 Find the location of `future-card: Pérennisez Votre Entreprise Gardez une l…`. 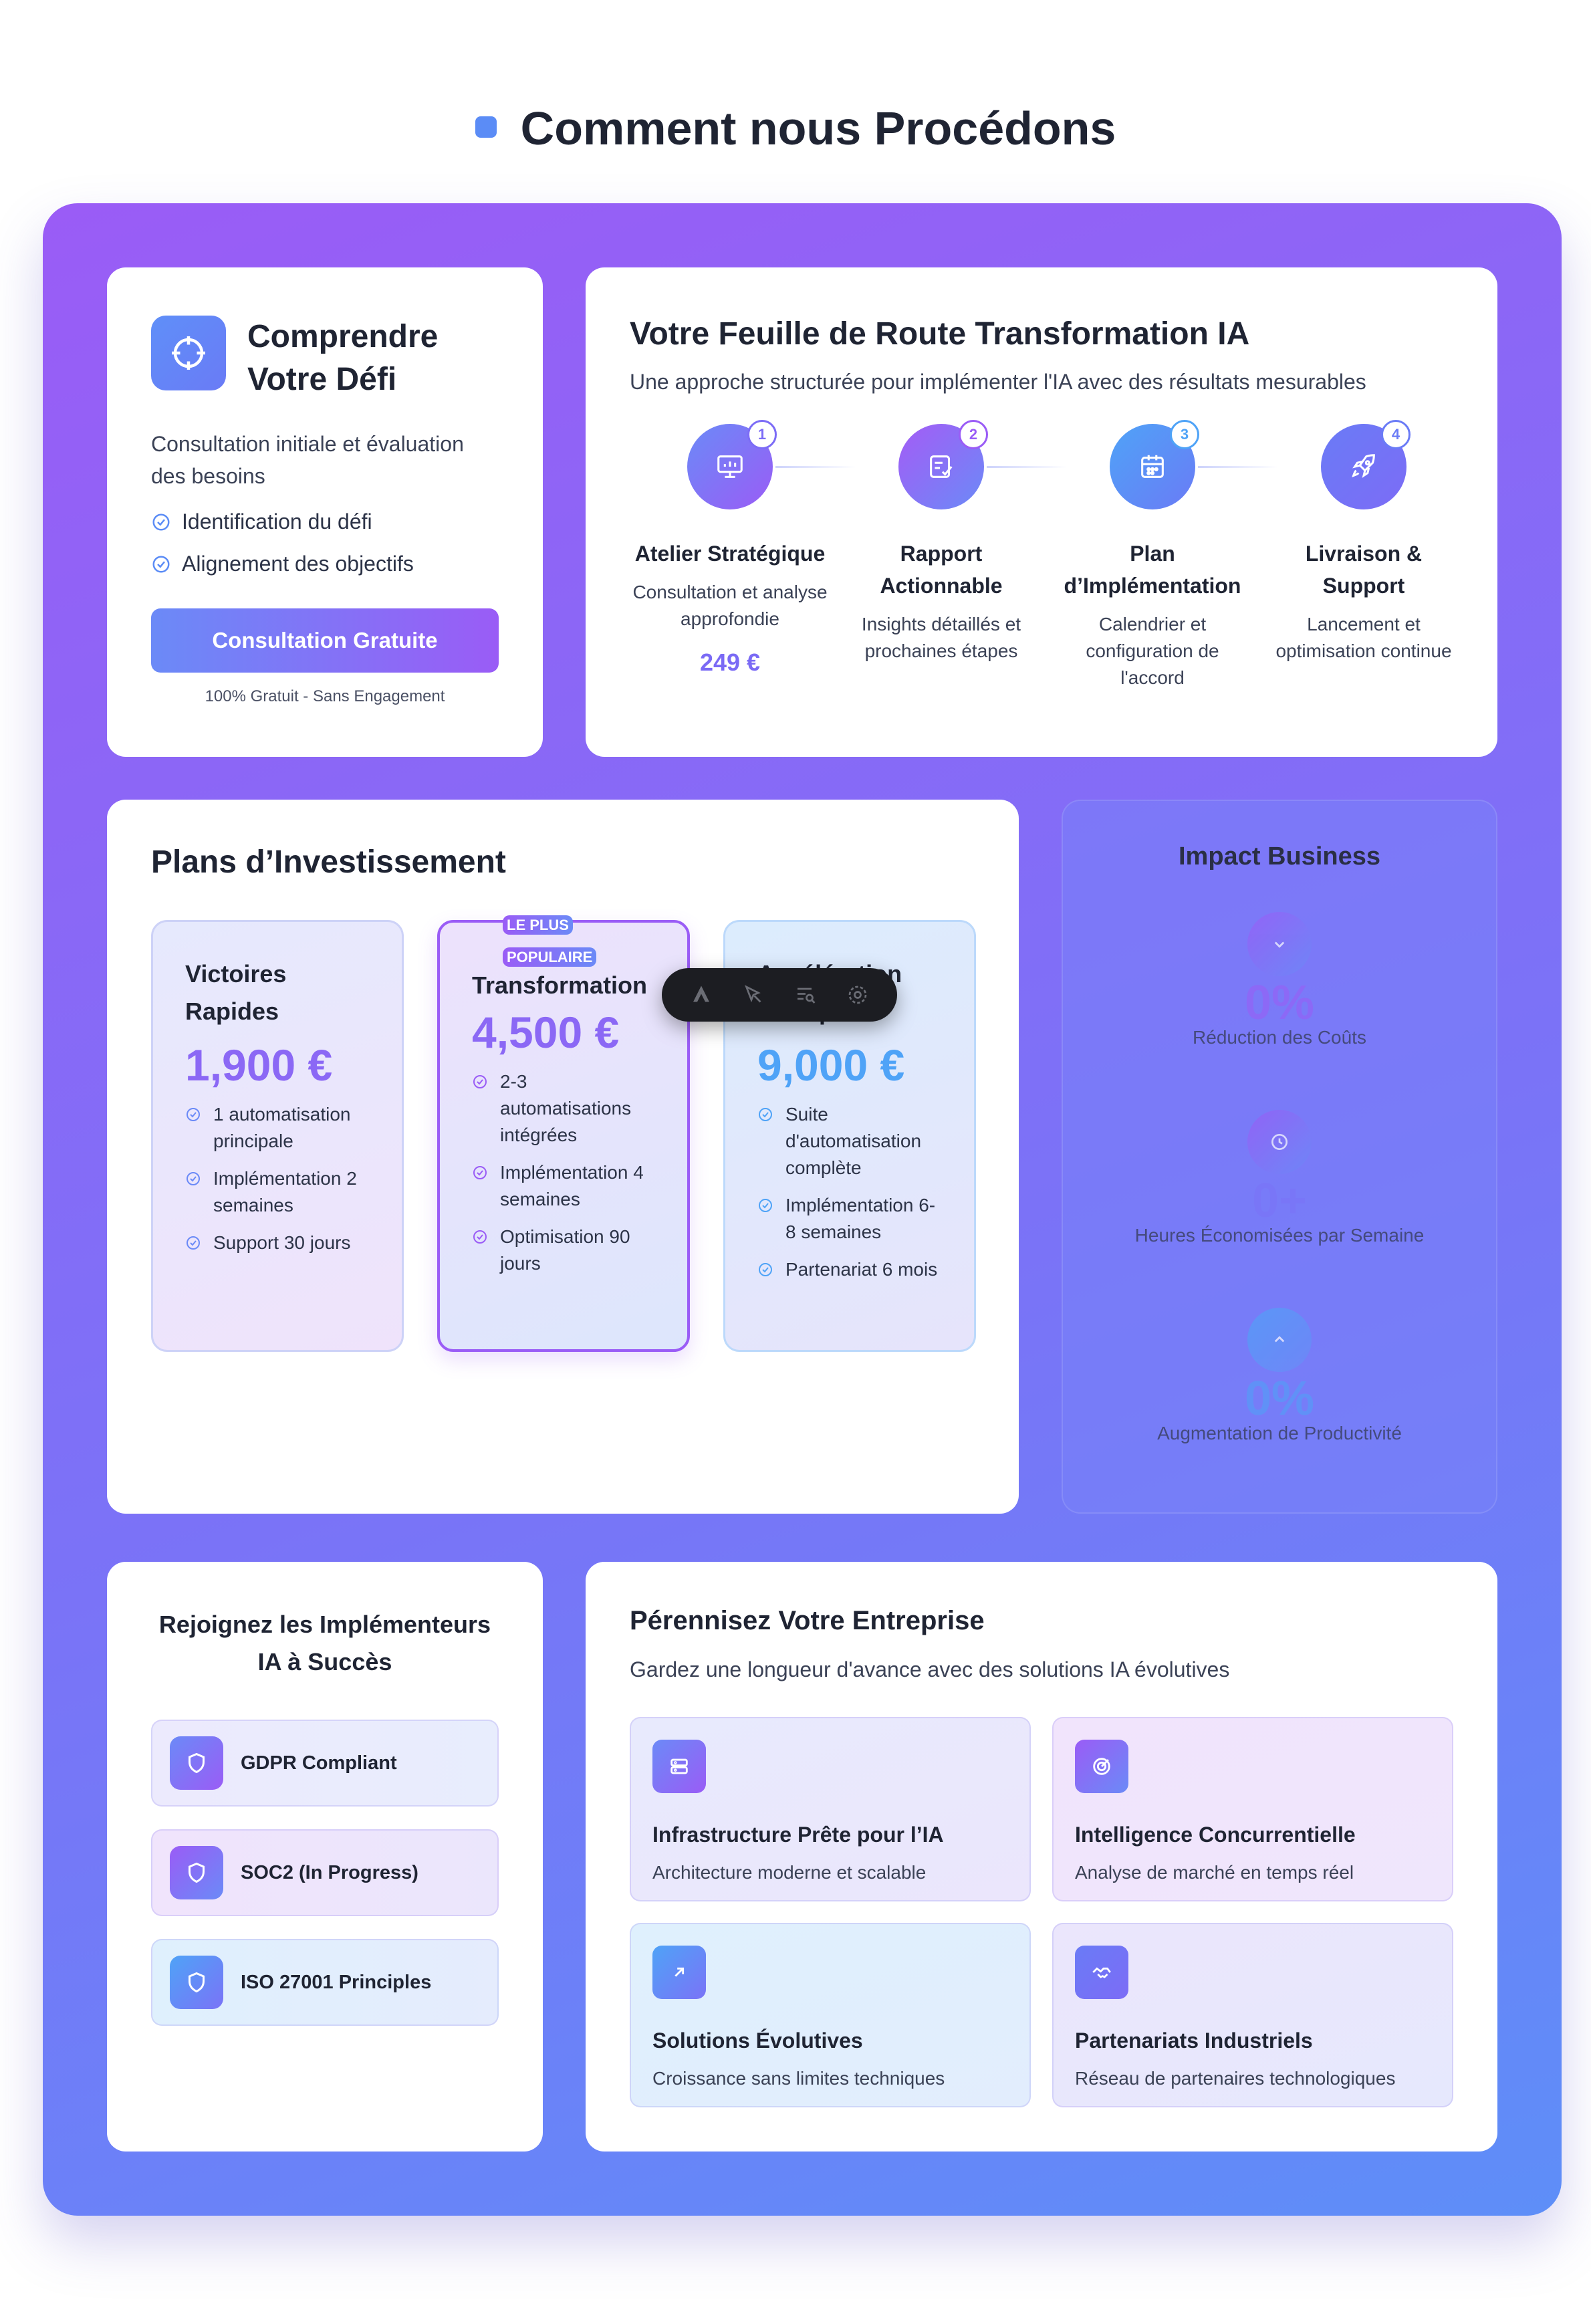

future-card: Pérennisez Votre Entreprise Gardez une l… is located at coordinates (1041, 1857).